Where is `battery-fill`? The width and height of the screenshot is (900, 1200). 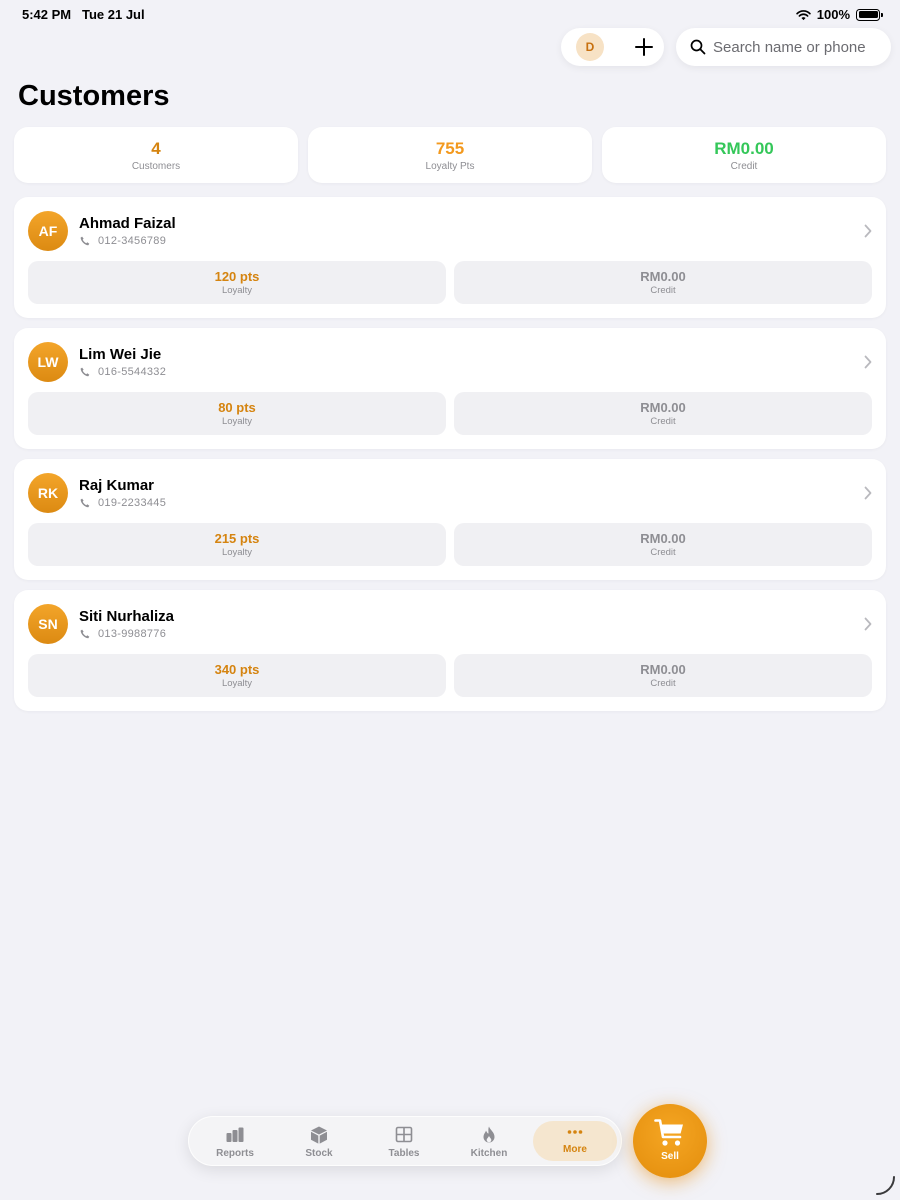
battery-fill is located at coordinates (868, 14).